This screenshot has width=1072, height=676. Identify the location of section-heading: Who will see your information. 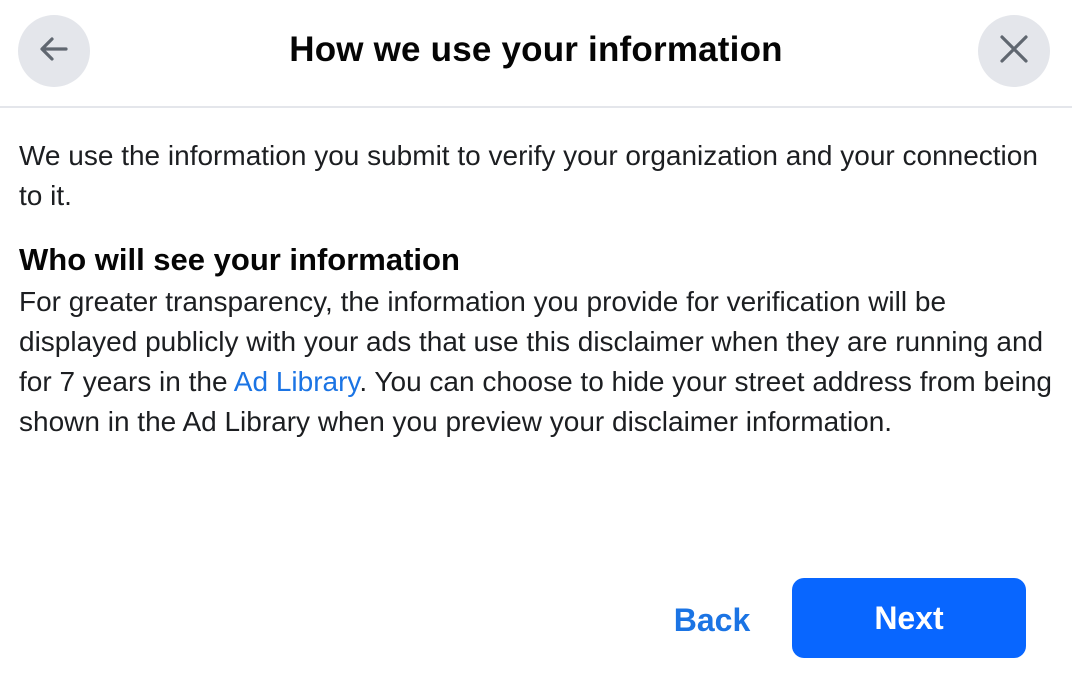
(239, 259).